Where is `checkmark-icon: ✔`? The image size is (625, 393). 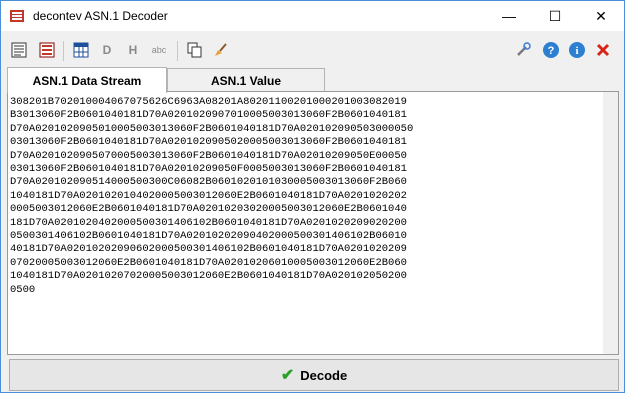 checkmark-icon: ✔ is located at coordinates (287, 375).